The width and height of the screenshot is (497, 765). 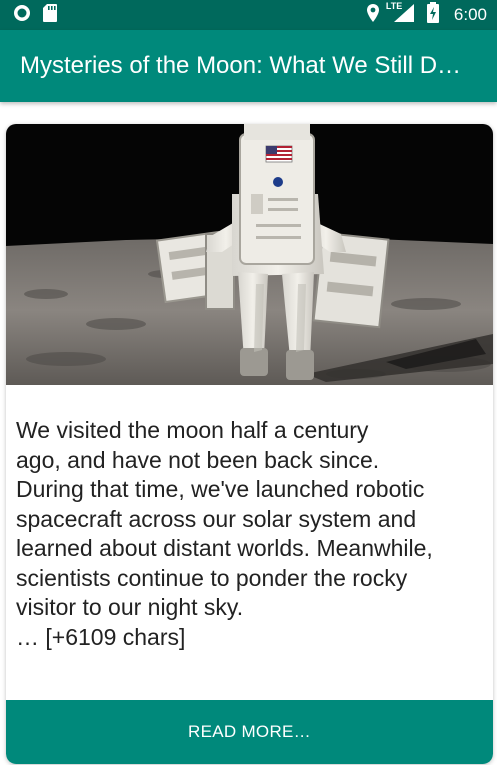 I want to click on summary-line: During that time, we've launched robotic, so click(x=220, y=489).